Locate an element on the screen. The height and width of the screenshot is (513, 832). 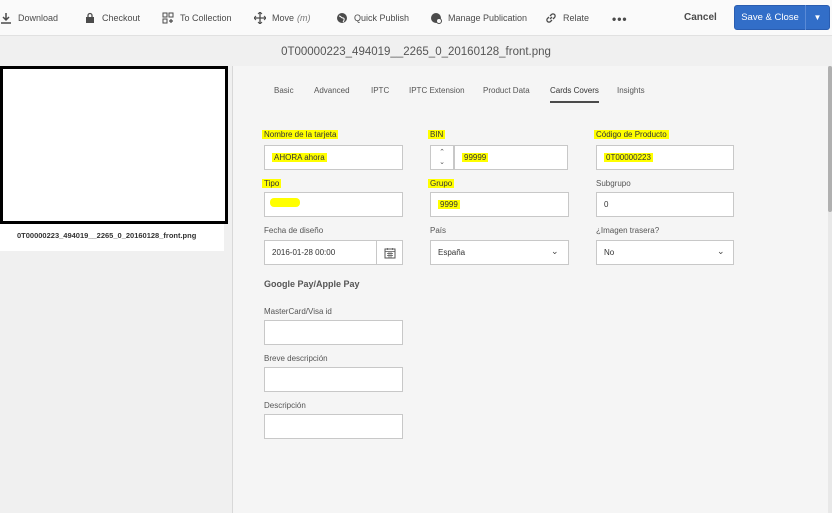
fecha-value: 2016-01-28 00:00 is located at coordinates (304, 252).